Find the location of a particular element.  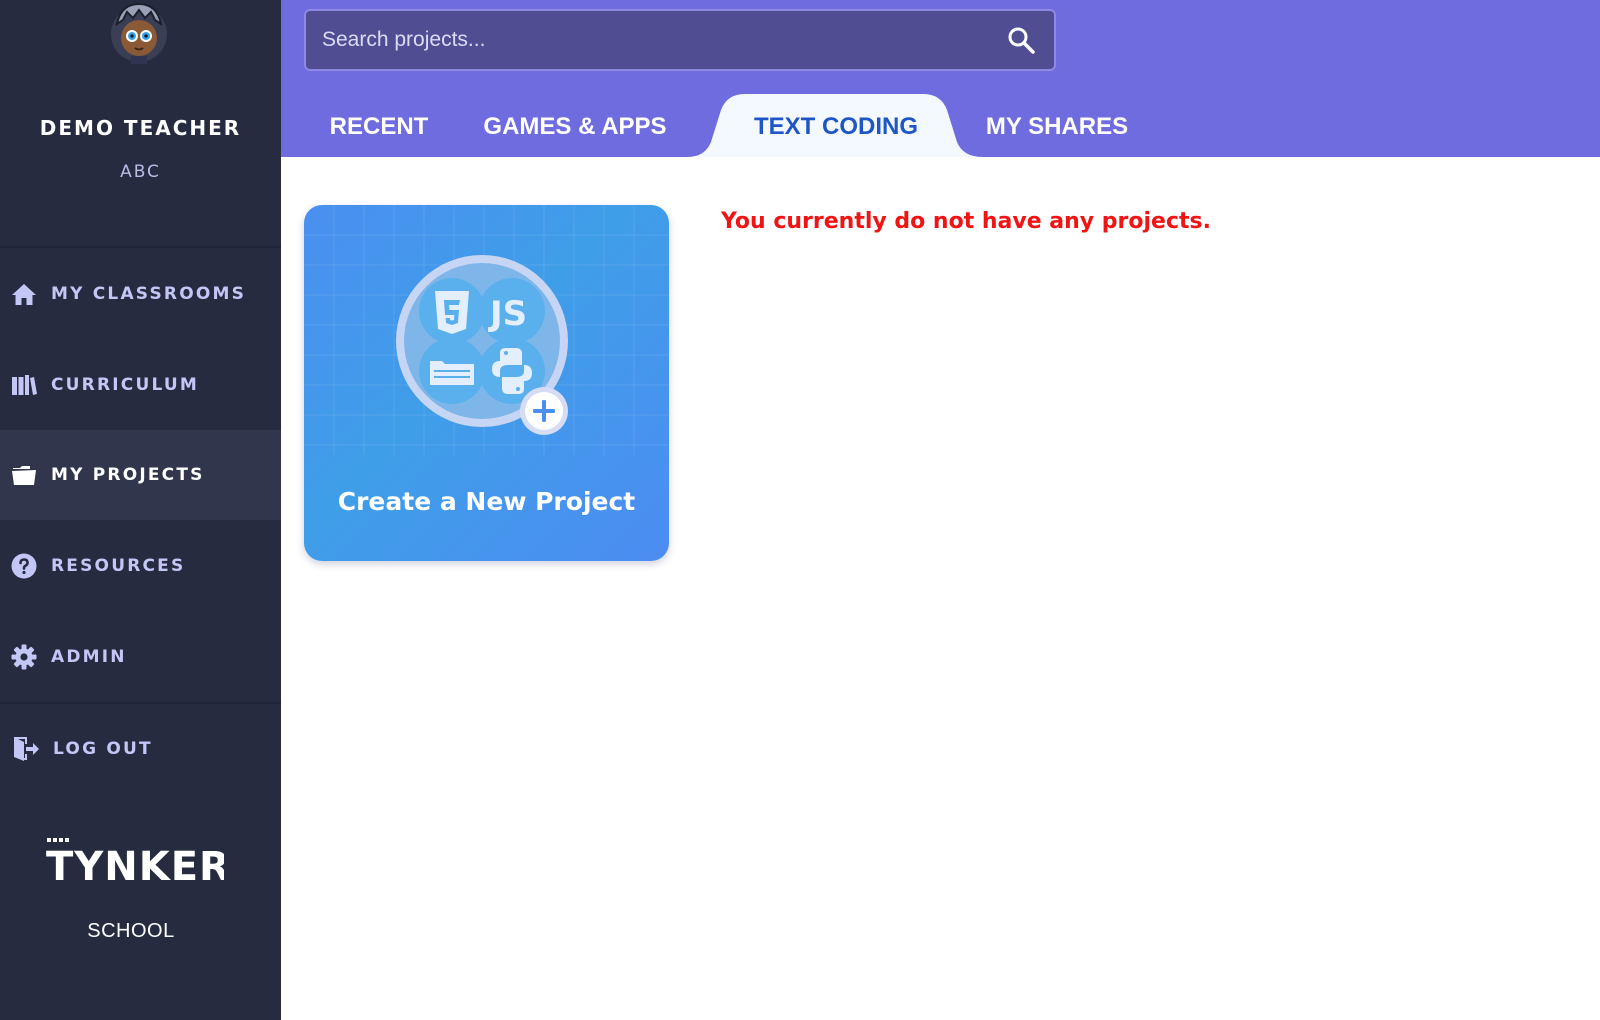

create-new-project-card: JS Create a New Project is located at coordinates (486, 383).